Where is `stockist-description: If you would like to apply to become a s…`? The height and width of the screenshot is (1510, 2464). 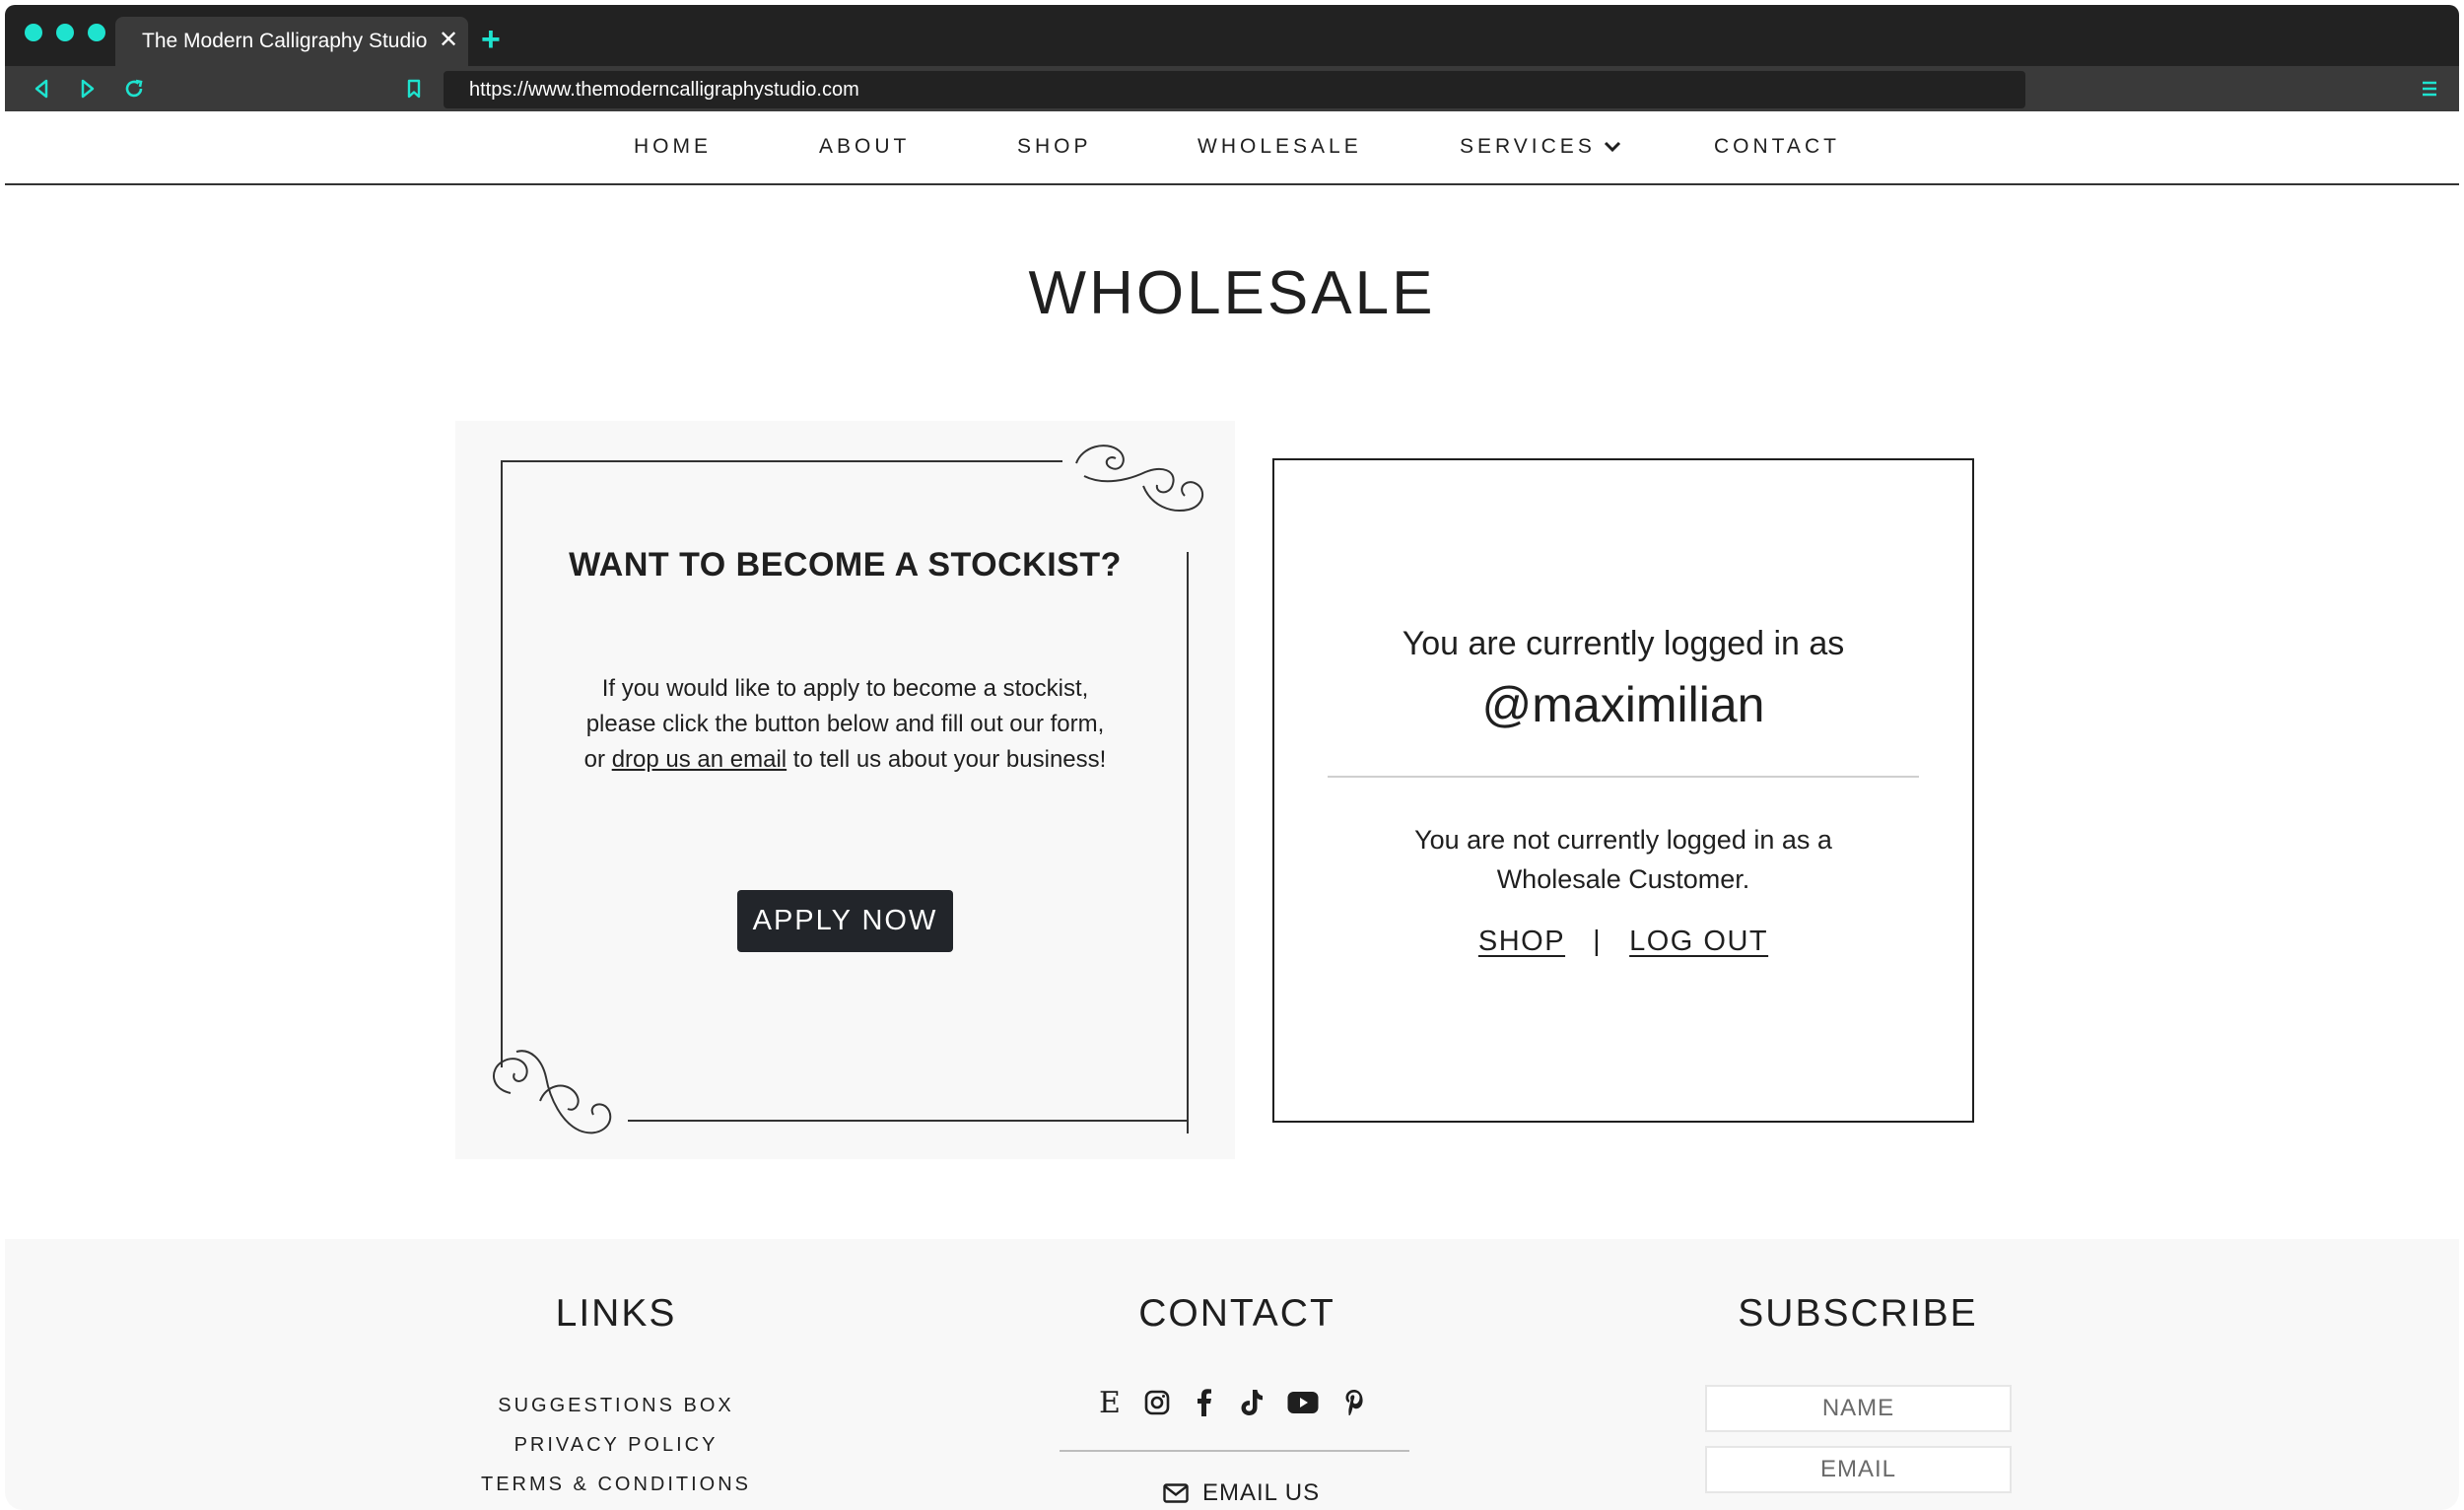 stockist-description: If you would like to apply to become a s… is located at coordinates (845, 724).